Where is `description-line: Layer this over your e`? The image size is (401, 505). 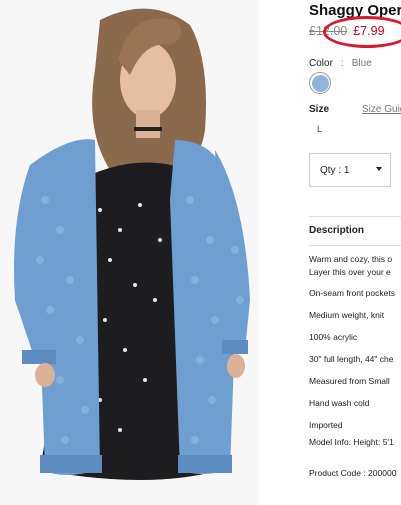 description-line: Layer this over your e is located at coordinates (350, 272).